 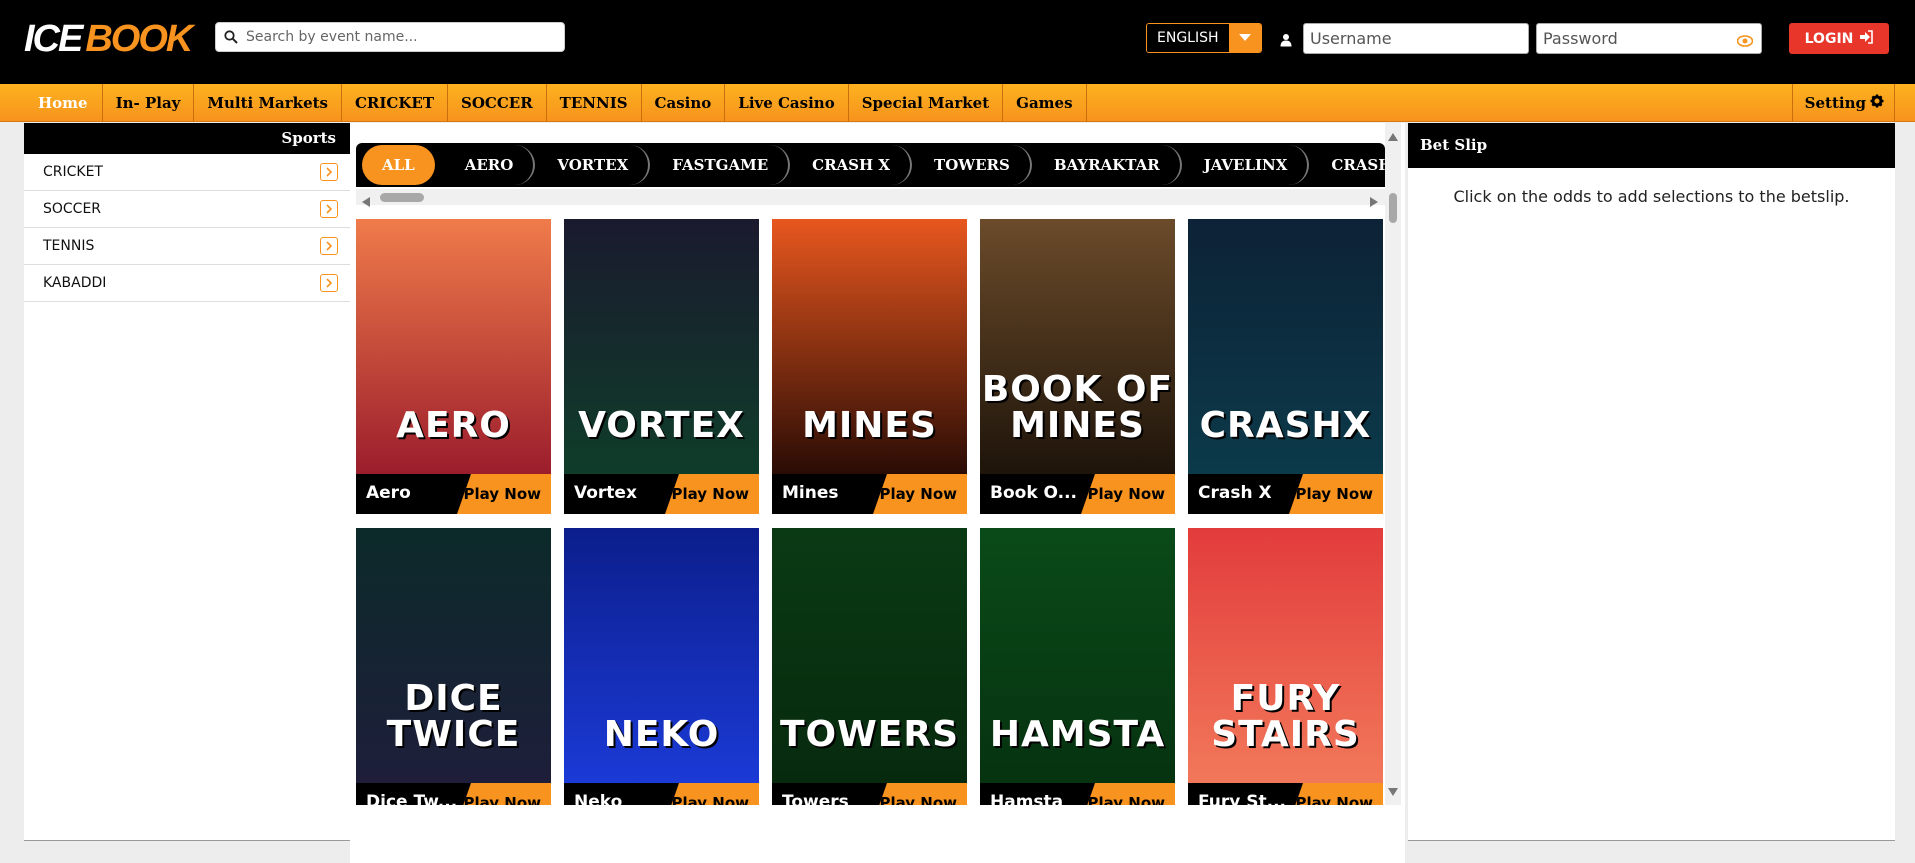 I want to click on game-card: TOWERS Towers Play Now, so click(x=869, y=666).